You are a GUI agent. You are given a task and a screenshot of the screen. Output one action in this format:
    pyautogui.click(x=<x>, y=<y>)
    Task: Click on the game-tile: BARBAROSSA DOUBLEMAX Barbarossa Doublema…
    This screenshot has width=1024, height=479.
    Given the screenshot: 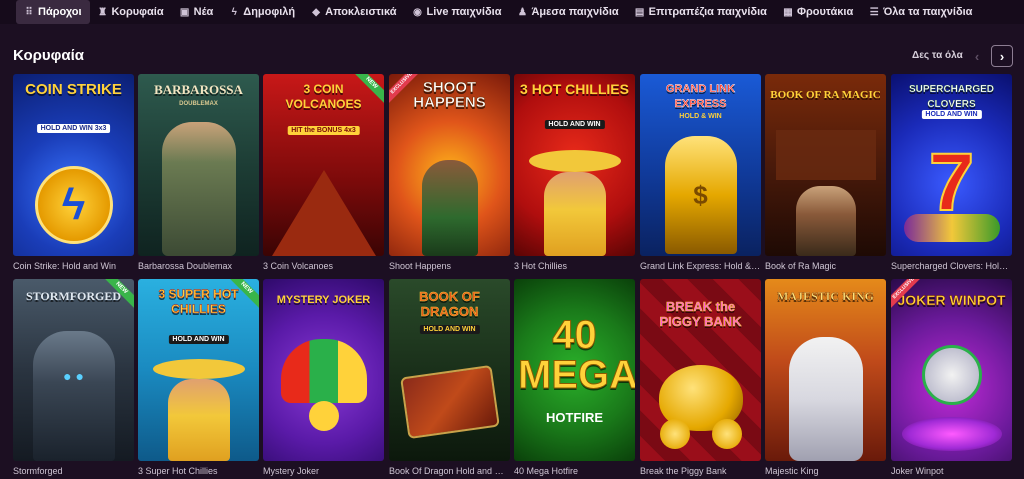 What is the action you would take?
    pyautogui.click(x=198, y=173)
    